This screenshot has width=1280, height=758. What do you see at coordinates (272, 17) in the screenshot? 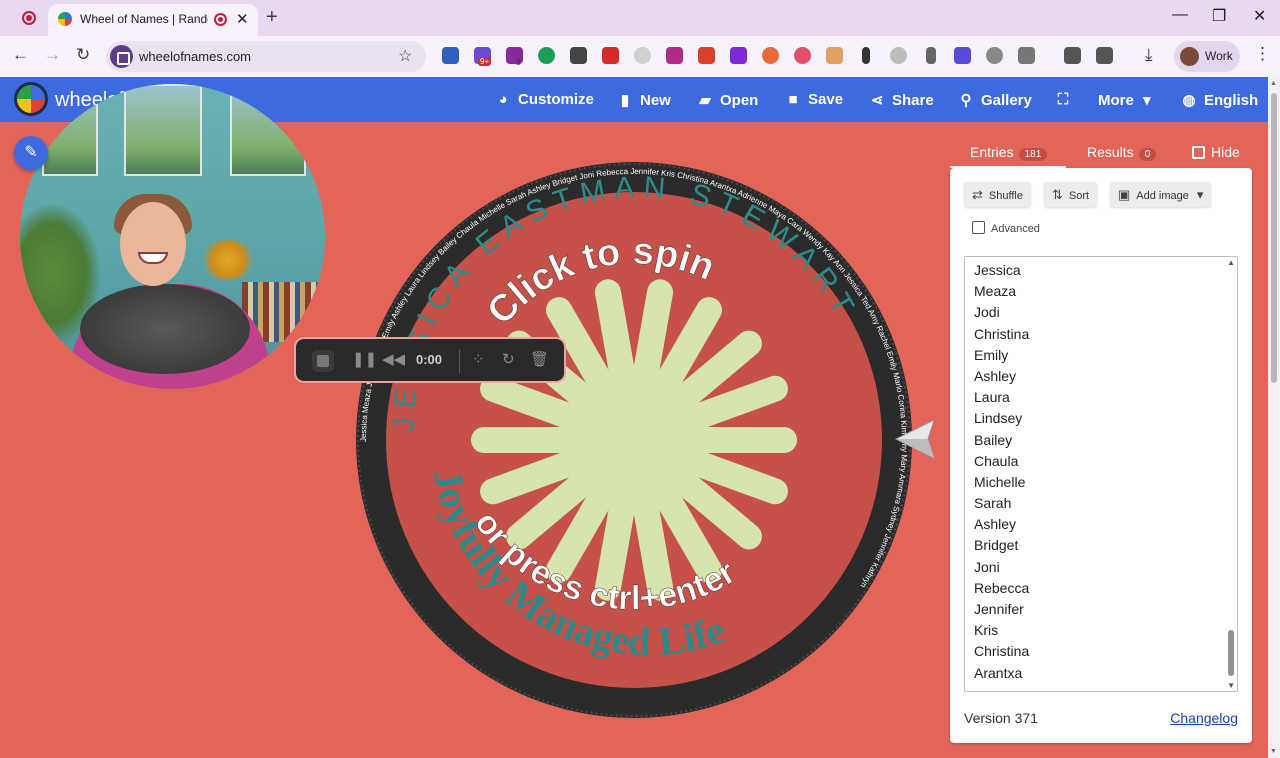
I see `new-tab-plus-icon: +` at bounding box center [272, 17].